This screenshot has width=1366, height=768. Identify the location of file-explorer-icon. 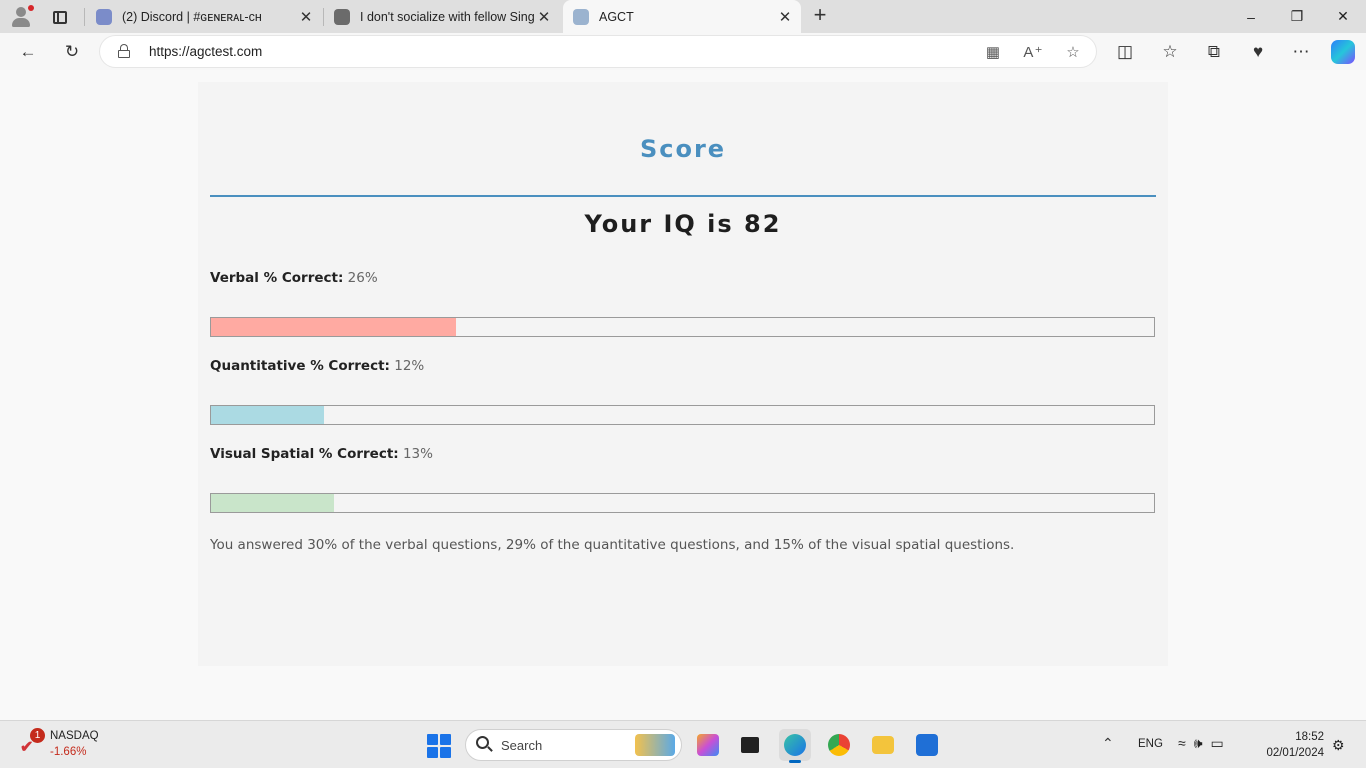
(883, 745).